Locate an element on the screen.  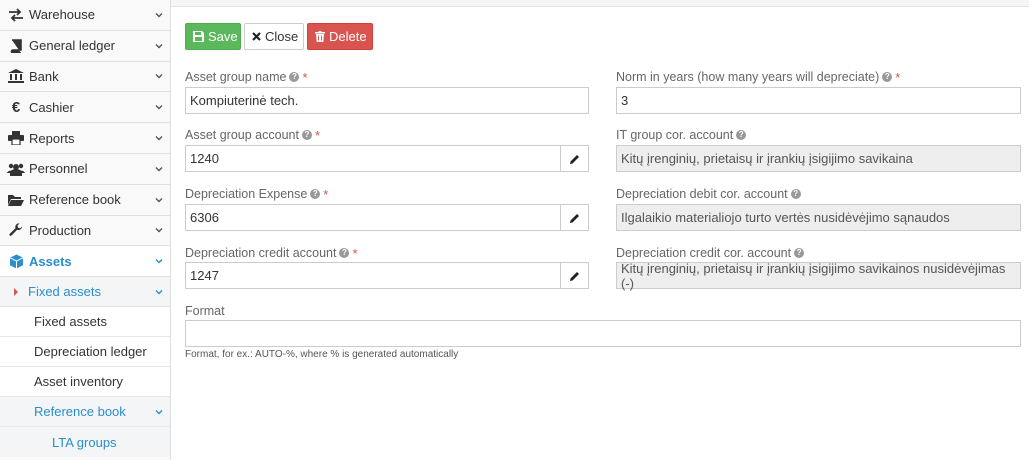
format-group: Format is located at coordinates (205, 311).